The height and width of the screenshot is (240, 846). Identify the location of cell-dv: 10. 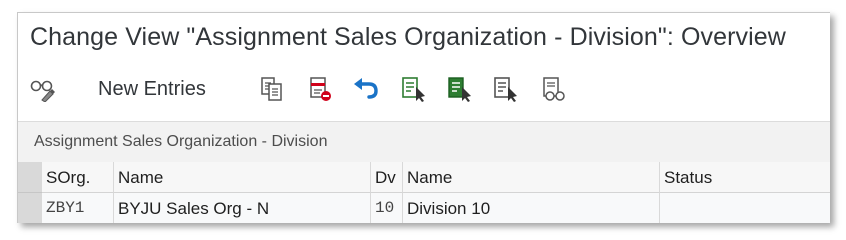
(387, 208).